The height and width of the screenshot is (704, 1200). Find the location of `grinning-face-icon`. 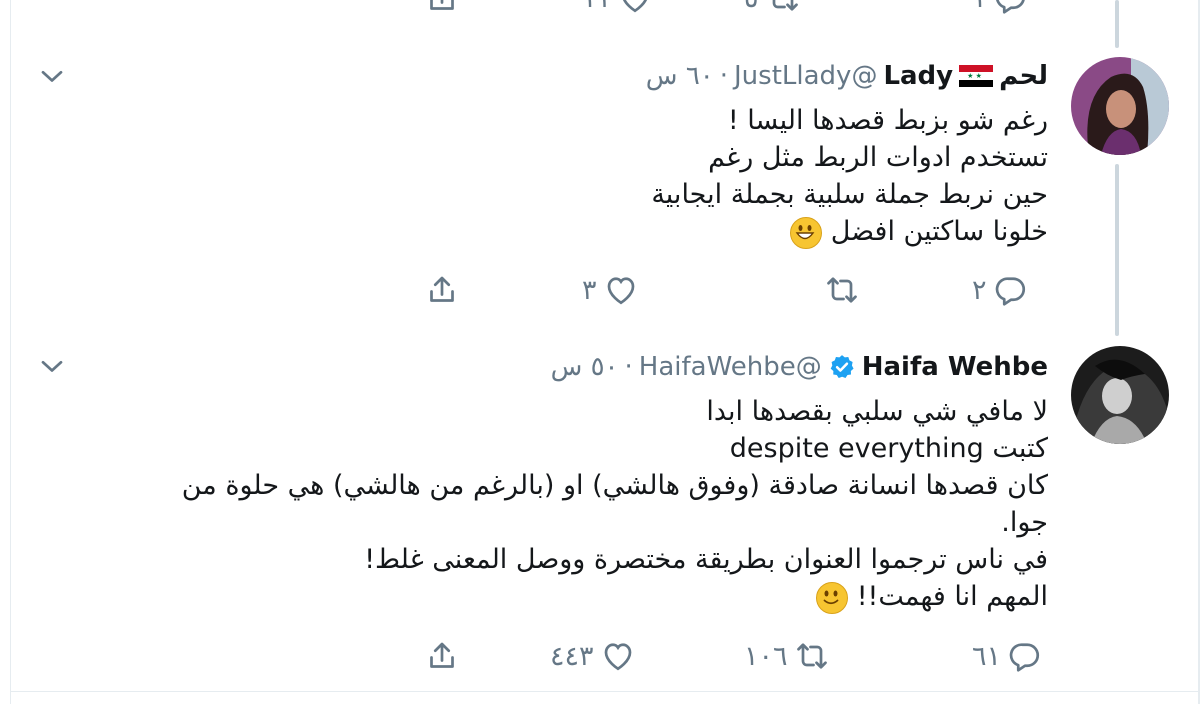

grinning-face-icon is located at coordinates (806, 232).